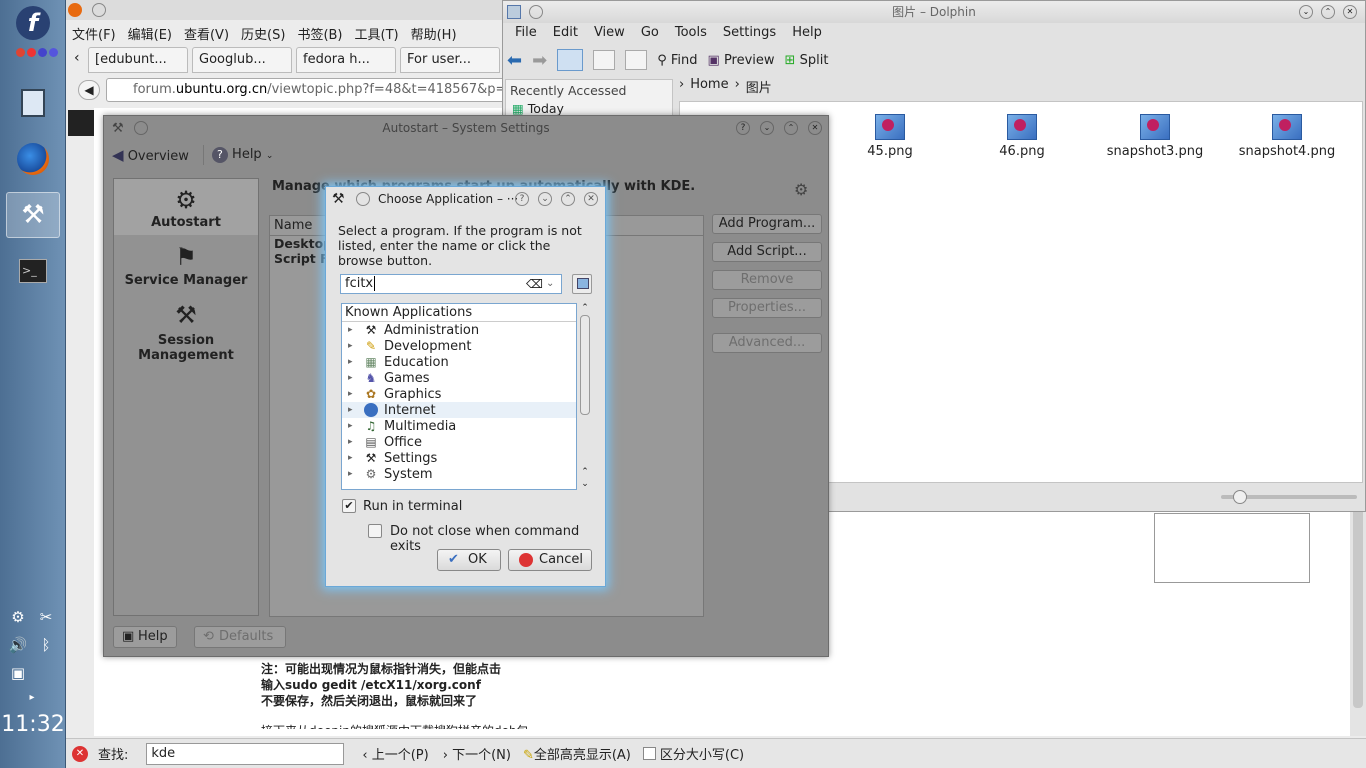 The height and width of the screenshot is (768, 1366). What do you see at coordinates (759, 87) in the screenshot?
I see `crumb-pictures: 图片` at bounding box center [759, 87].